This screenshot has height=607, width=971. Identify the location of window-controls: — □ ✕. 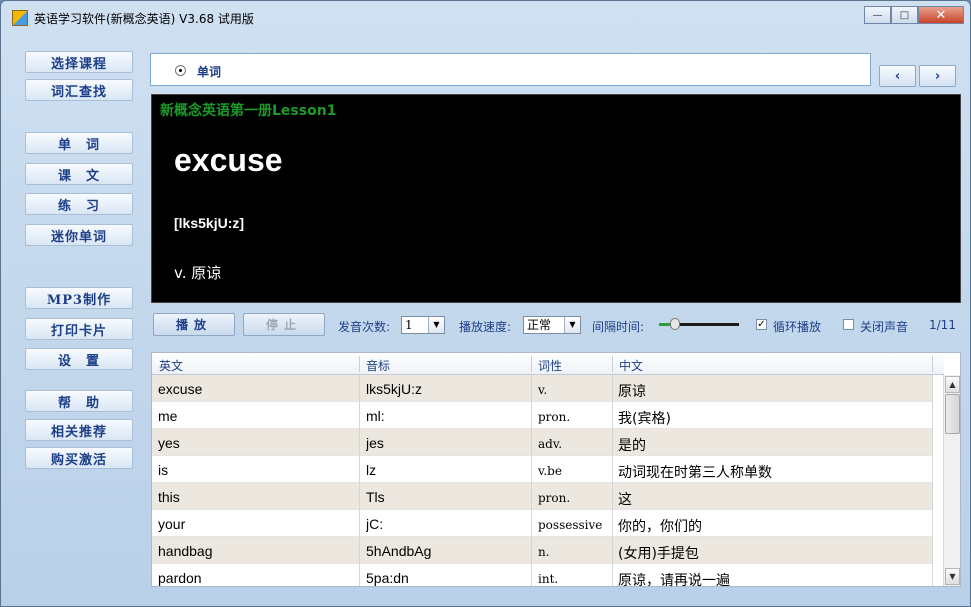
(914, 15).